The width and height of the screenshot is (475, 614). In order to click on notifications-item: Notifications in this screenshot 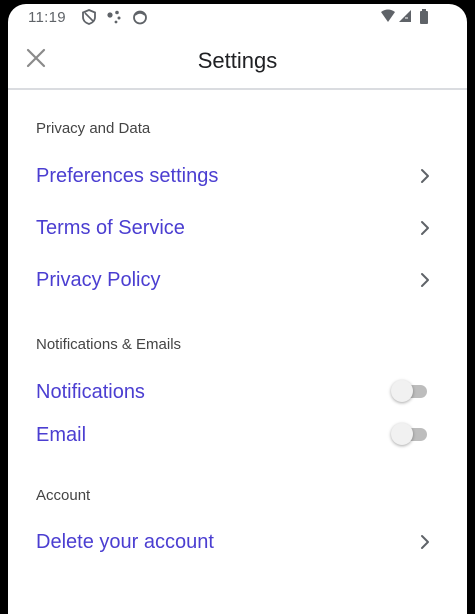, I will do `click(237, 392)`.